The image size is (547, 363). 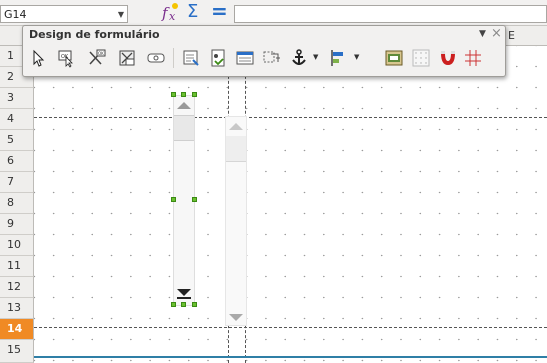 What do you see at coordinates (17, 308) in the screenshot?
I see `row-header: 13` at bounding box center [17, 308].